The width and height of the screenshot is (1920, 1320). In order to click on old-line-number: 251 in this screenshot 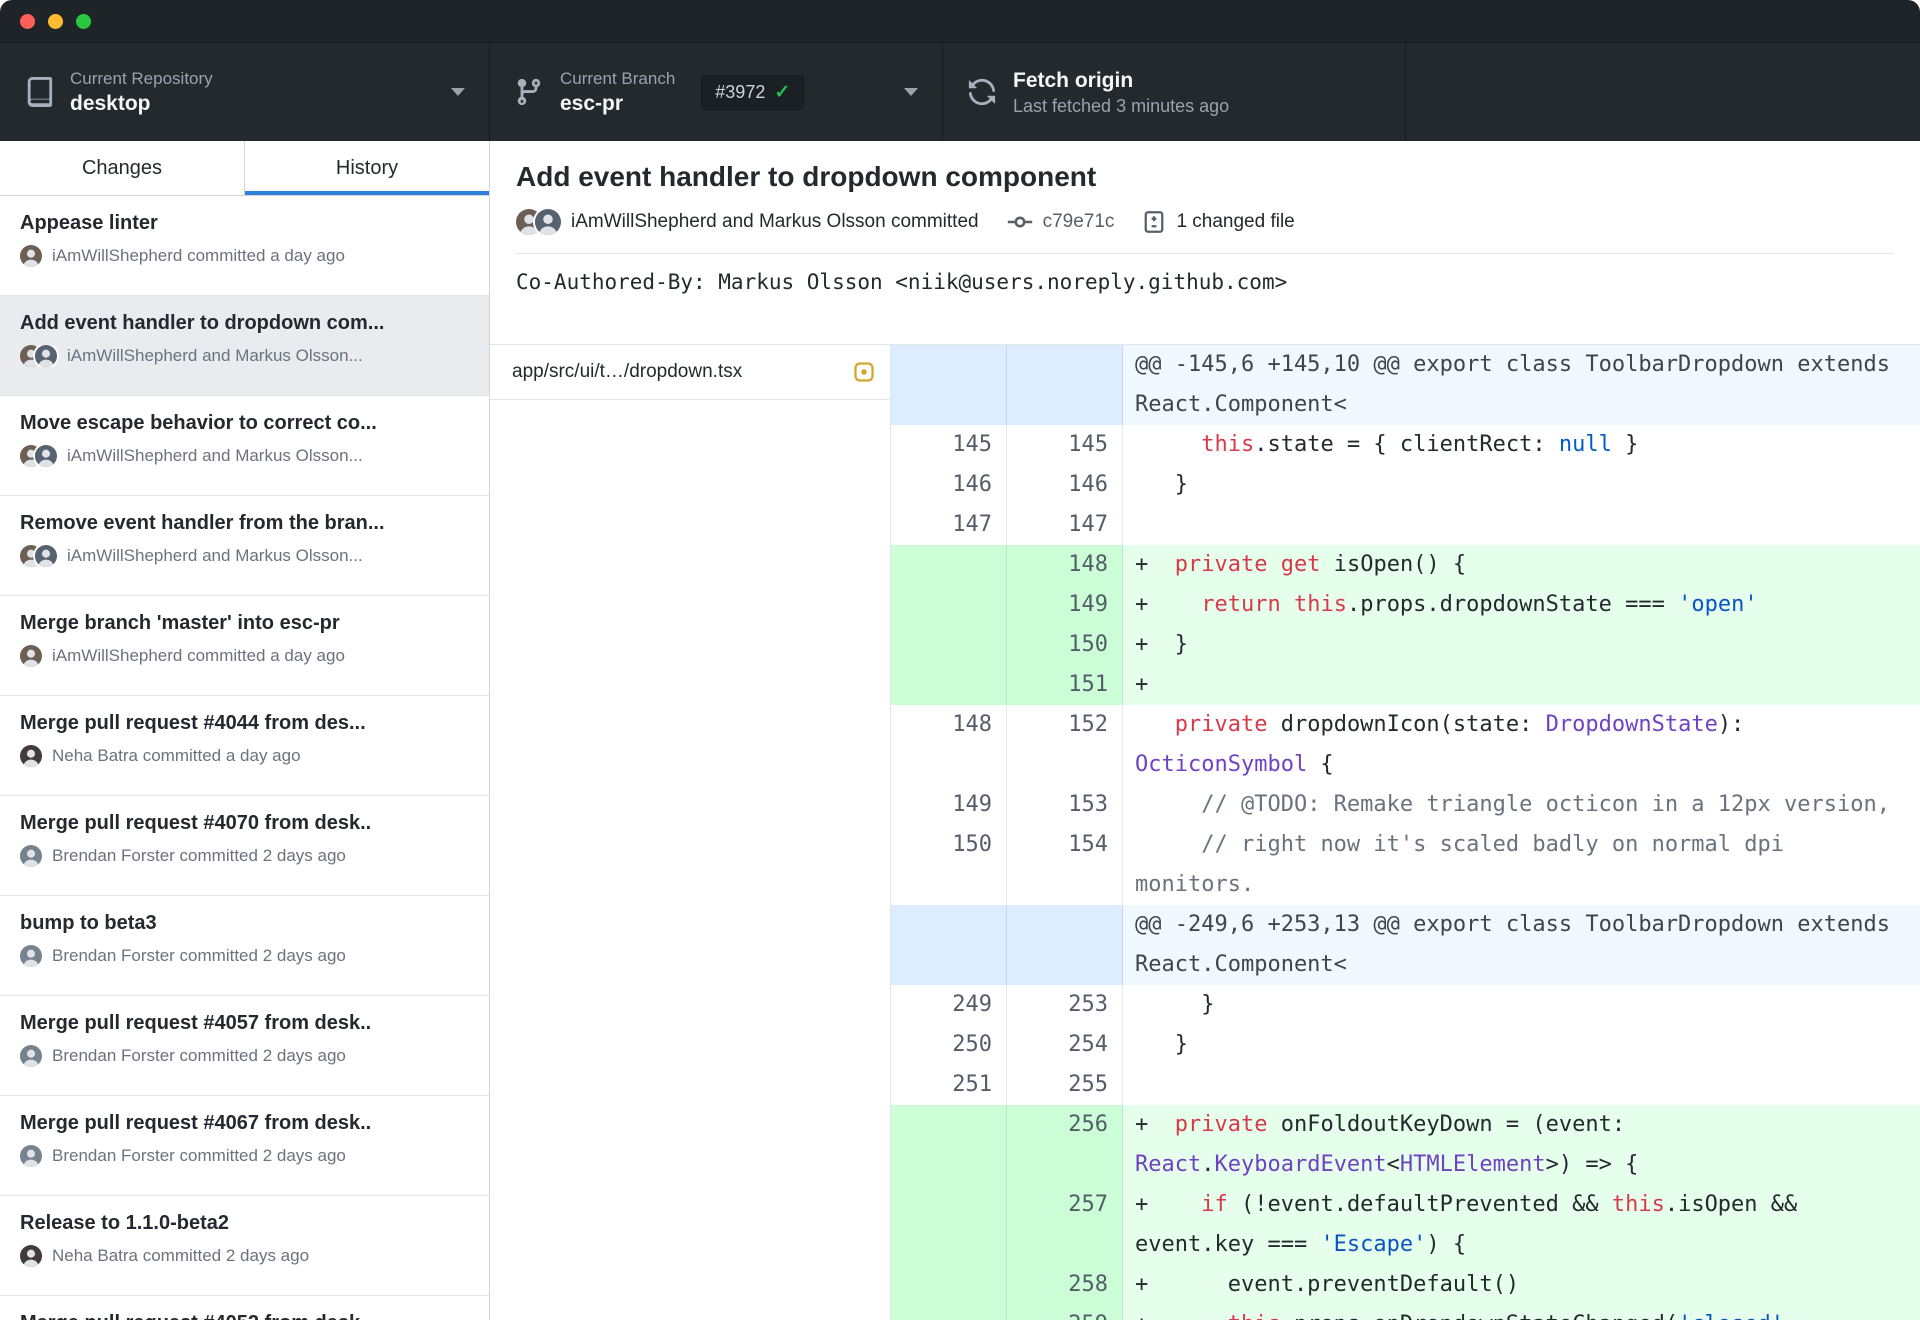, I will do `click(949, 1085)`.